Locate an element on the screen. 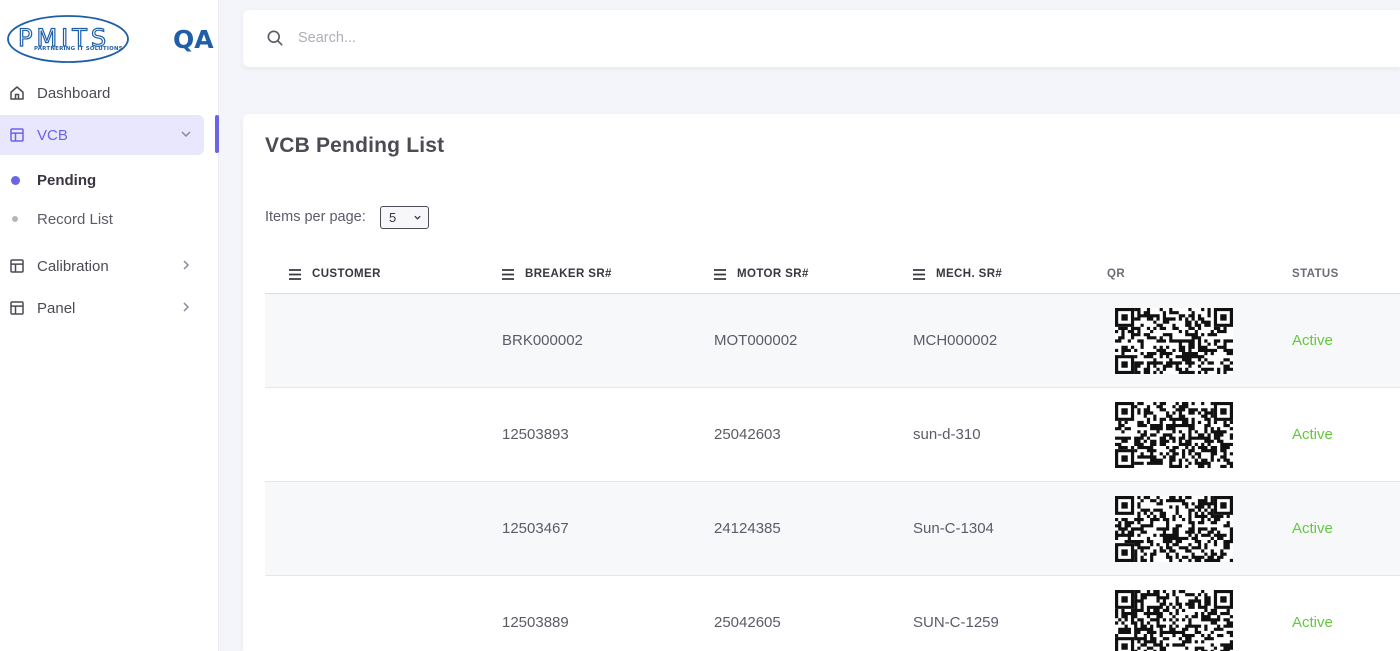 The width and height of the screenshot is (1400, 651). table-row: 12503893 25042603 sun-d-310 Active is located at coordinates (832, 435).